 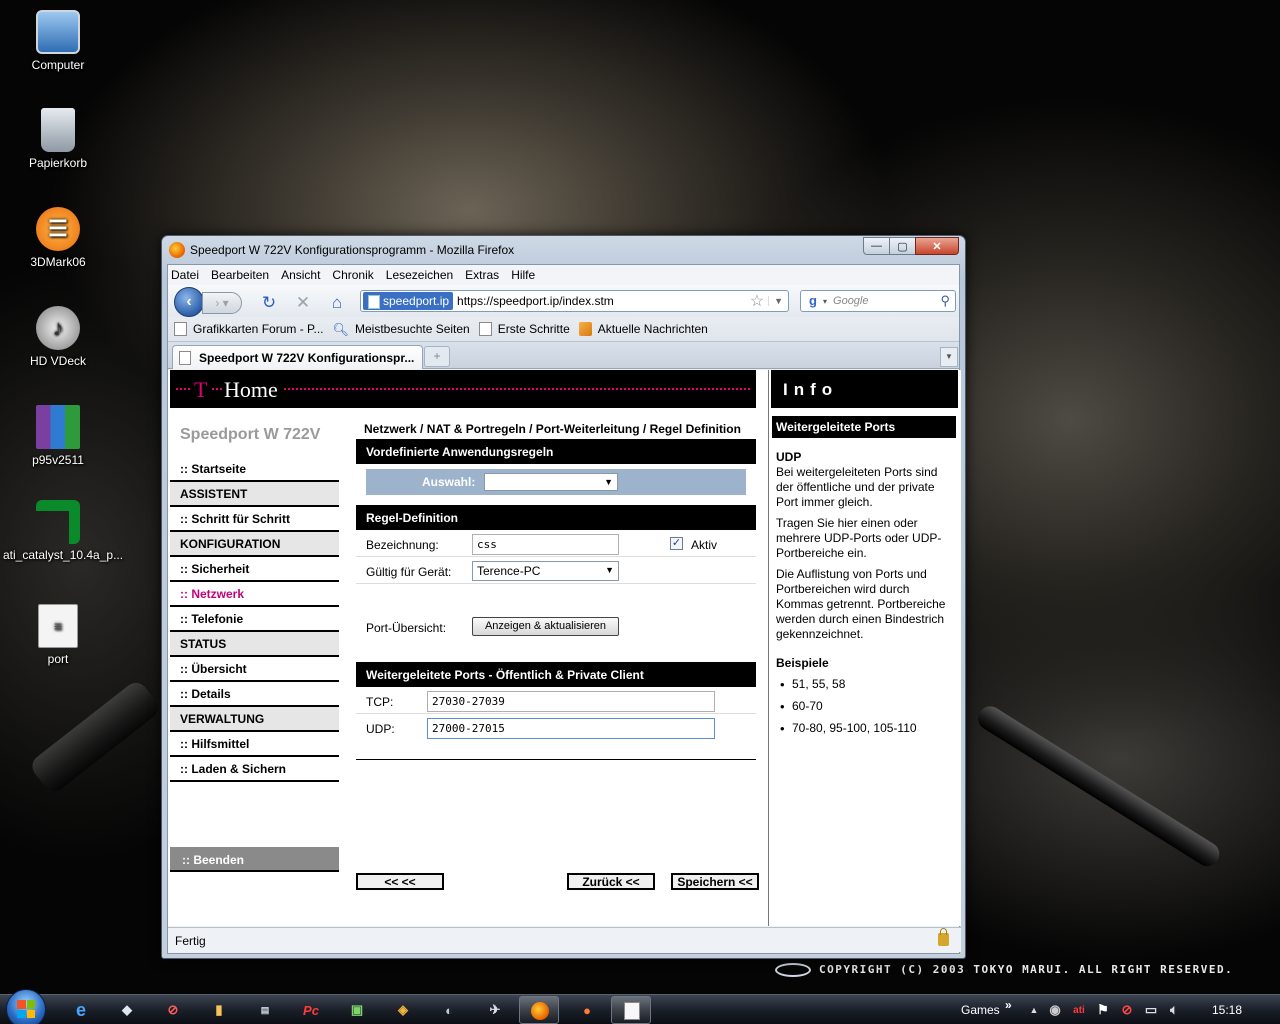 I want to click on desktop-icon-computer: Computer, so click(x=58, y=41).